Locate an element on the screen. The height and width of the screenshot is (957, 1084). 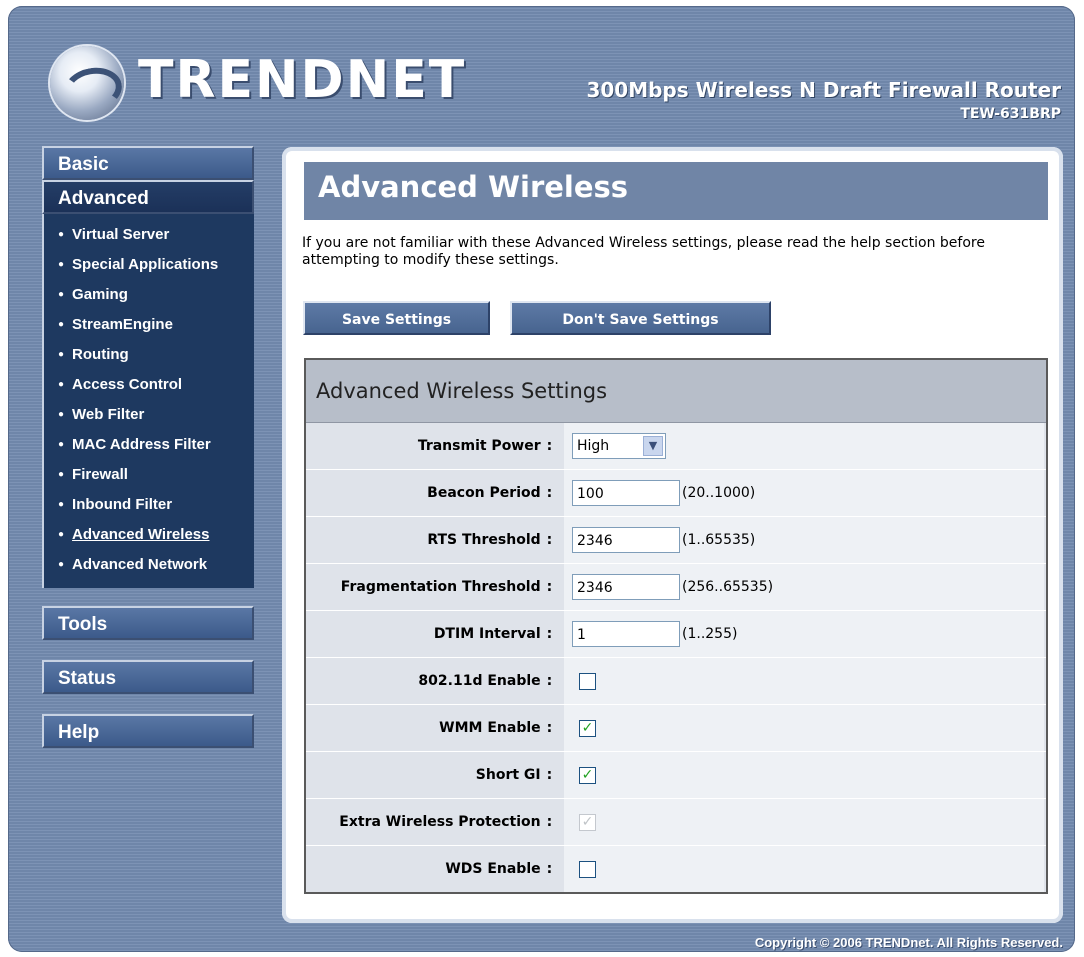
page-title-bar: Advanced Wireless is located at coordinates (676, 191).